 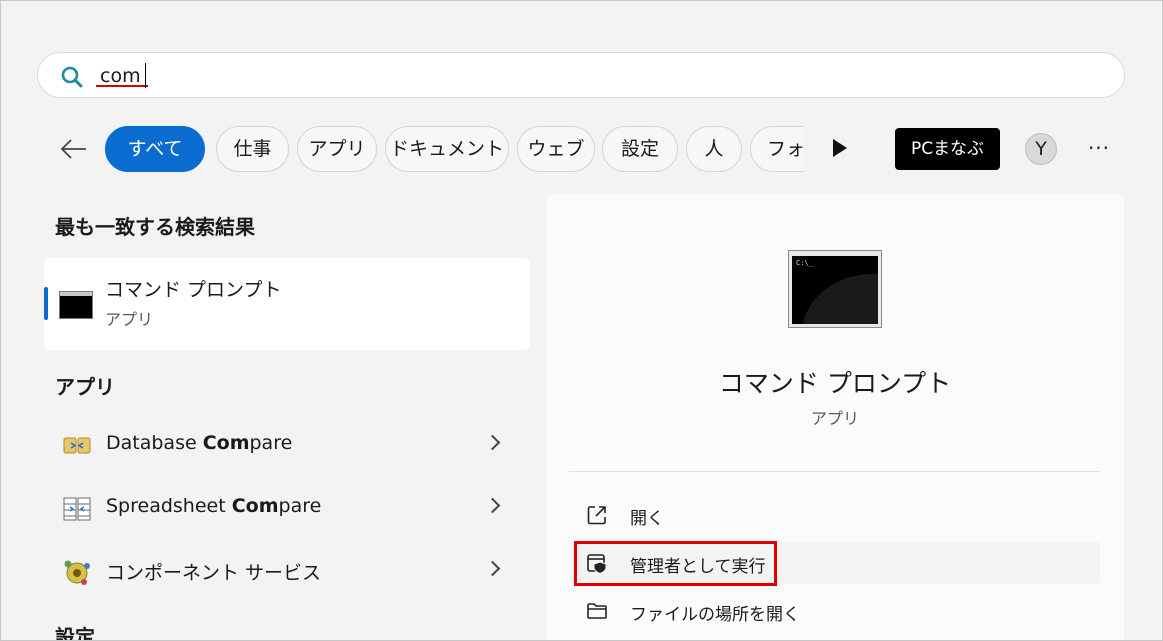 What do you see at coordinates (214, 573) in the screenshot?
I see `app-label: コンポーネント サービス` at bounding box center [214, 573].